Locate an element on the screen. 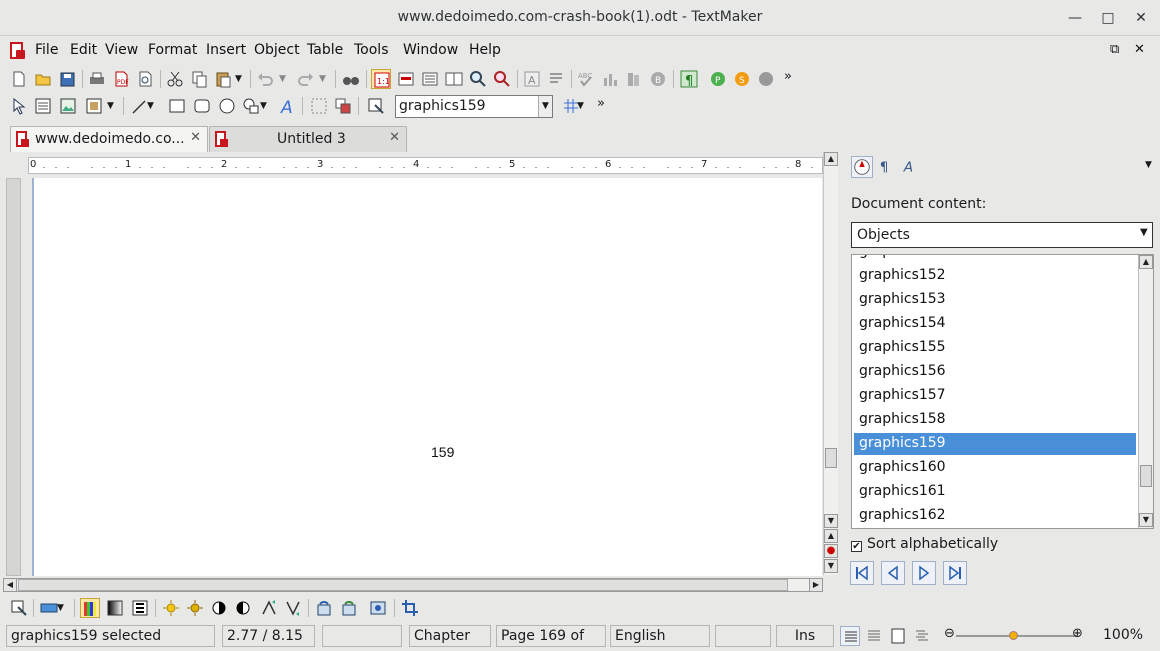 This screenshot has height=651, width=1160. list-item: graphics154 is located at coordinates (995, 324).